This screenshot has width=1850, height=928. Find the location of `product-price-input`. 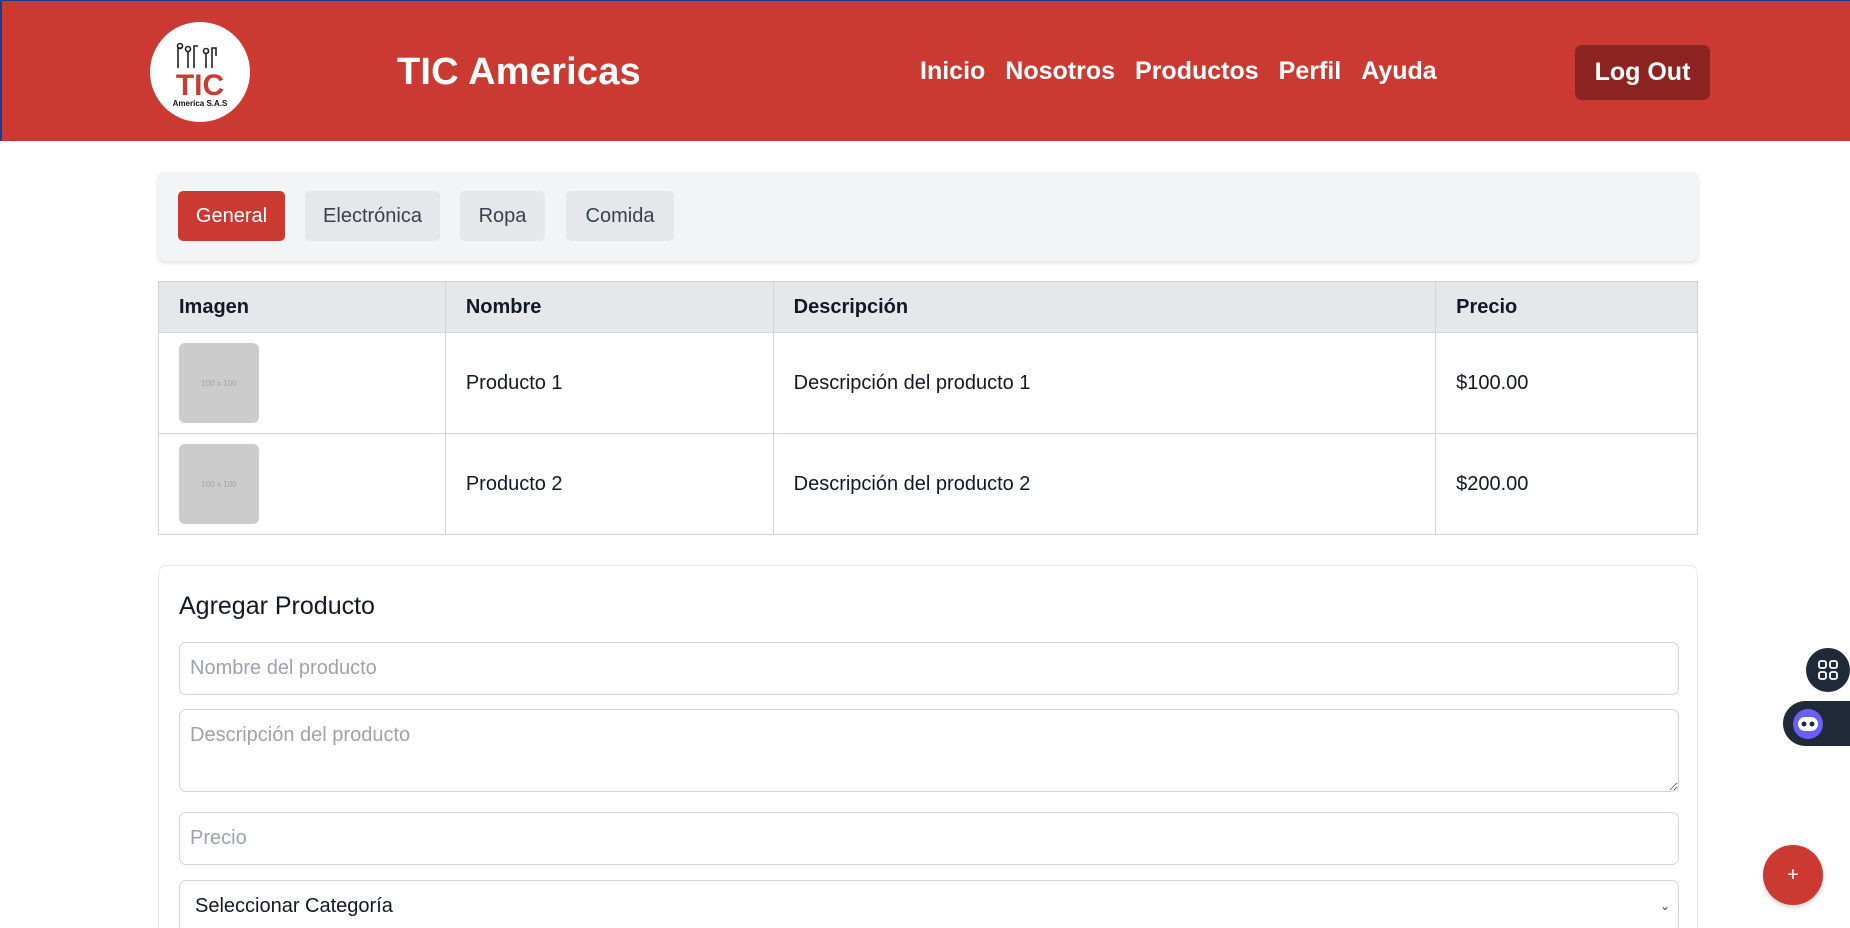

product-price-input is located at coordinates (929, 838).